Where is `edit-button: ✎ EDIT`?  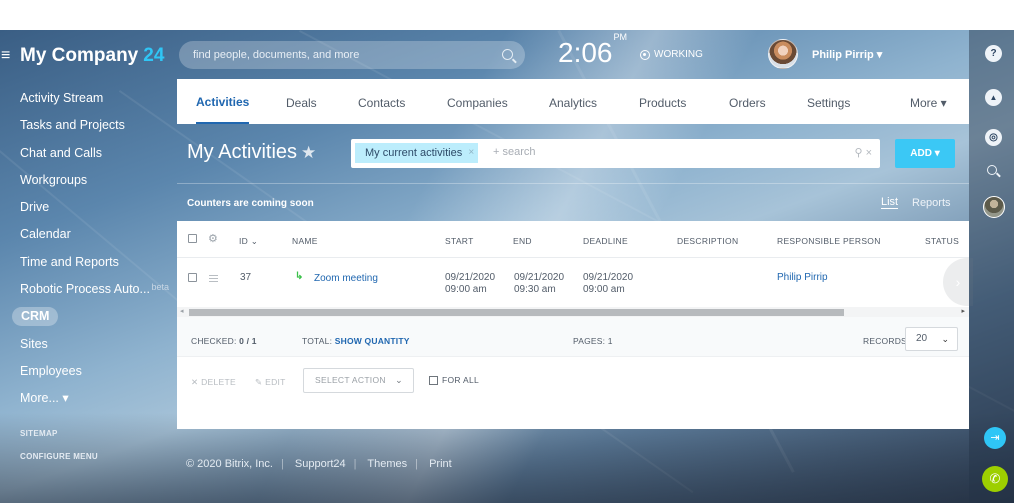
edit-button: ✎ EDIT is located at coordinates (270, 382).